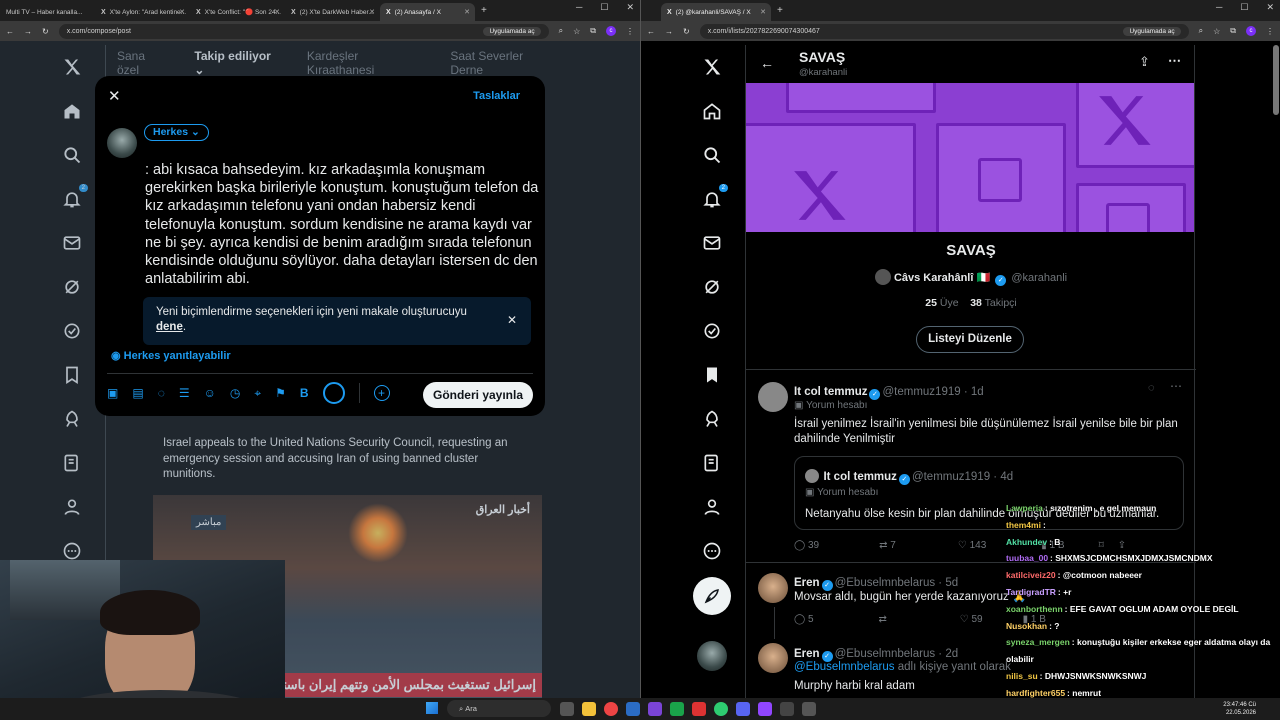  I want to click on author-name: Eren, so click(807, 654).